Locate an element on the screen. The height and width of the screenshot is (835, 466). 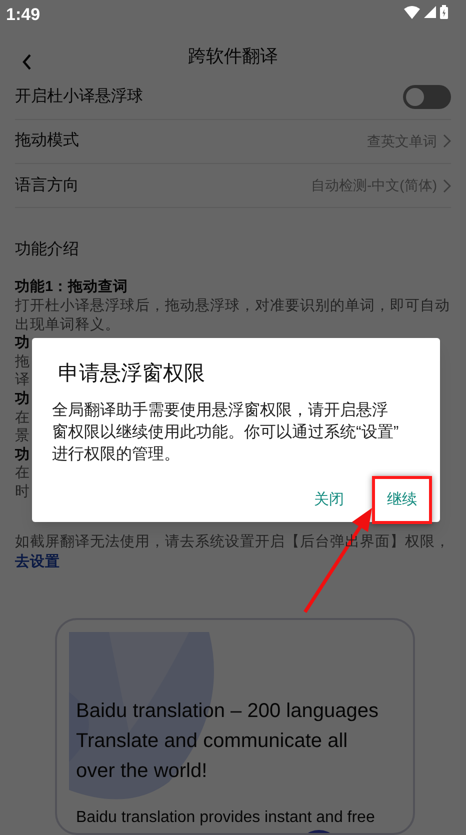
promo-text: Baidu translation provides instant and free is located at coordinates (226, 818).